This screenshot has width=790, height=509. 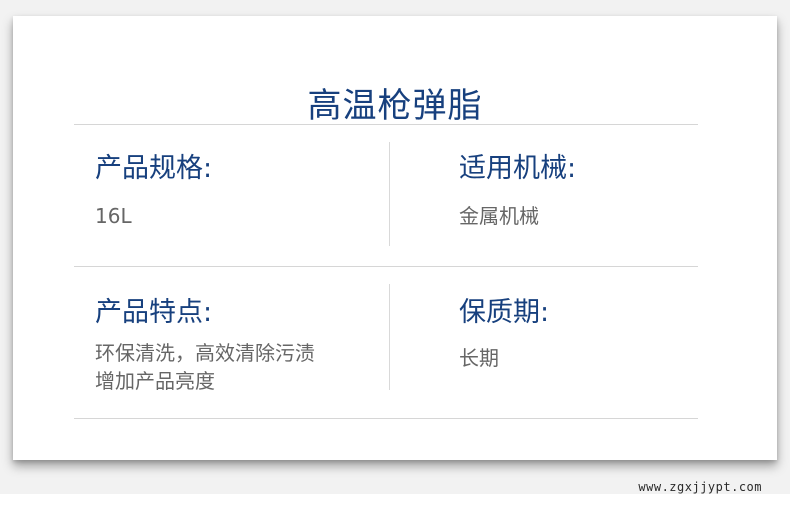 What do you see at coordinates (479, 358) in the screenshot?
I see `spec-value-shelf-life: 长期` at bounding box center [479, 358].